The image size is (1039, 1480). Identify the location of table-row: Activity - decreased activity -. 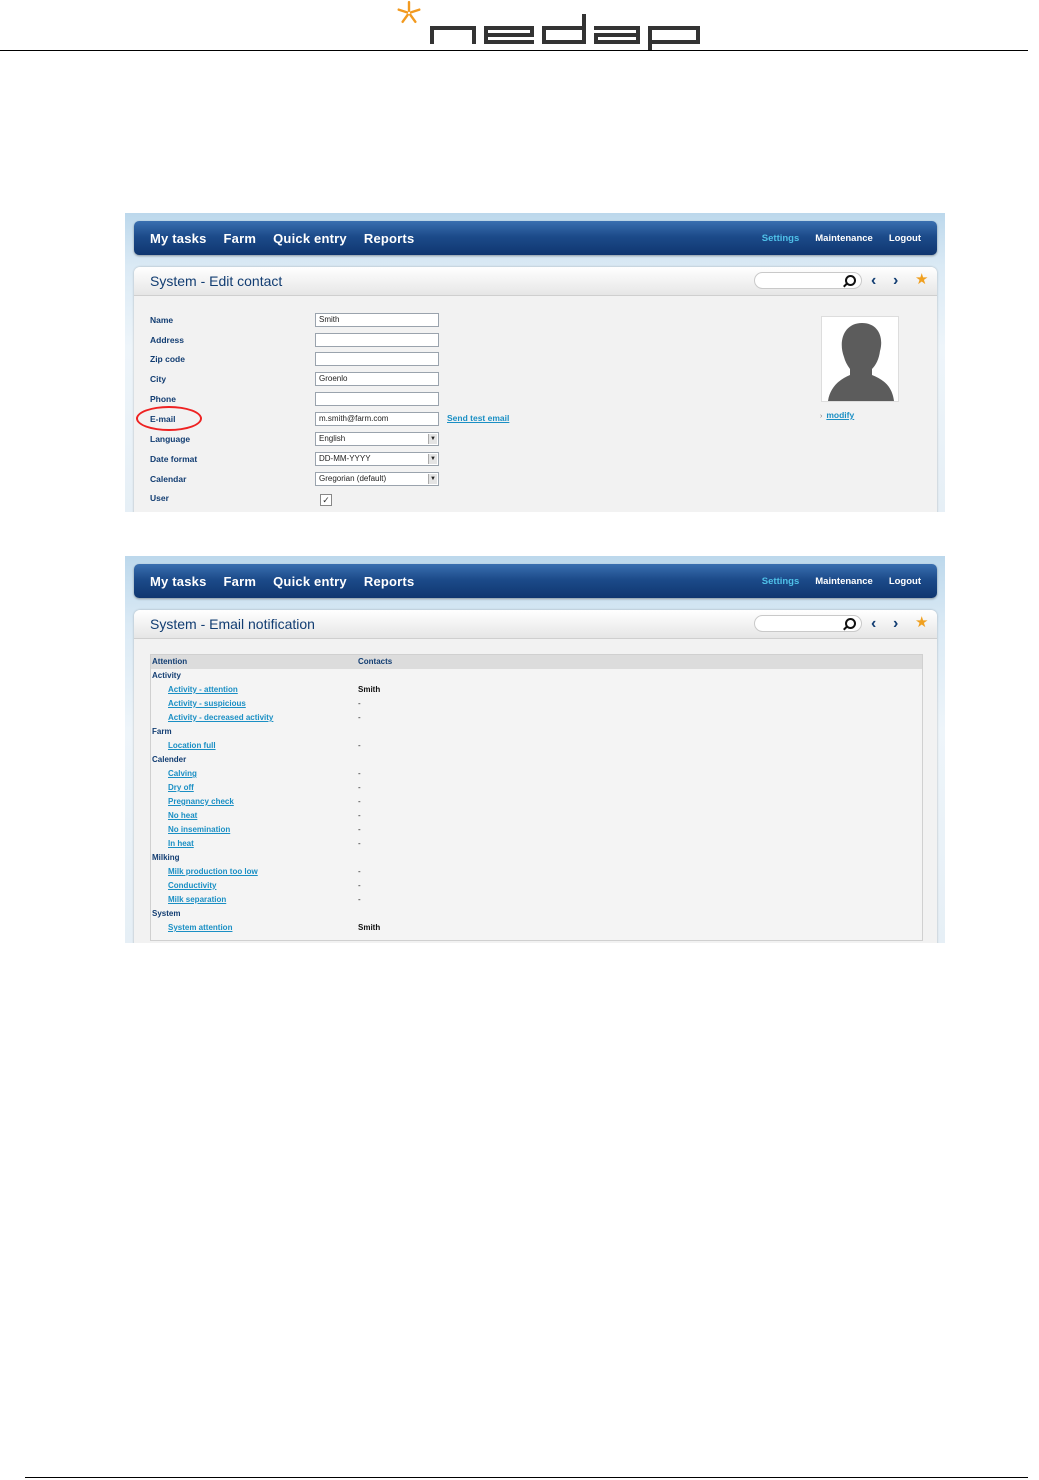
(536, 718).